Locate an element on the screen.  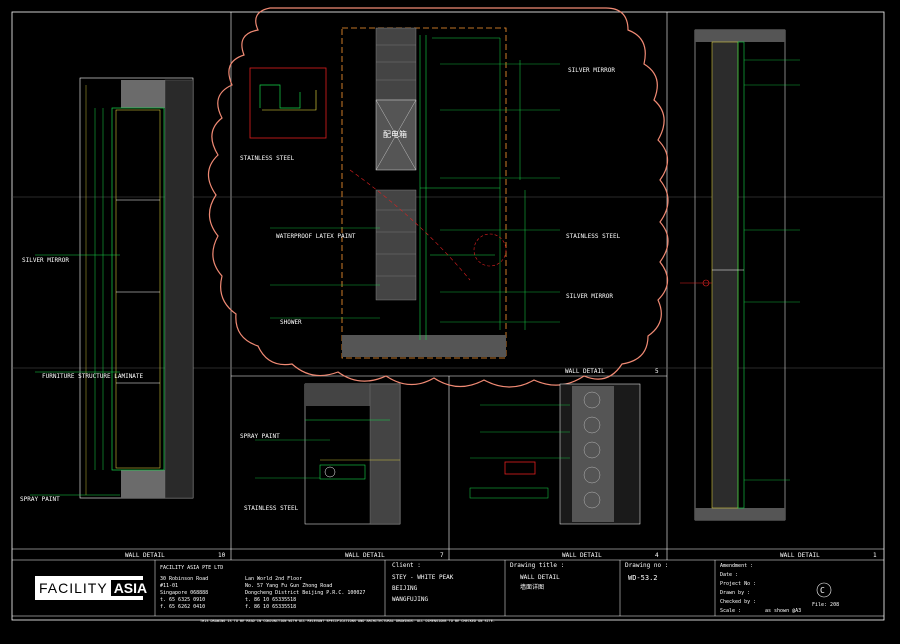
panel-sheet-no: 4 is located at coordinates (657, 555).